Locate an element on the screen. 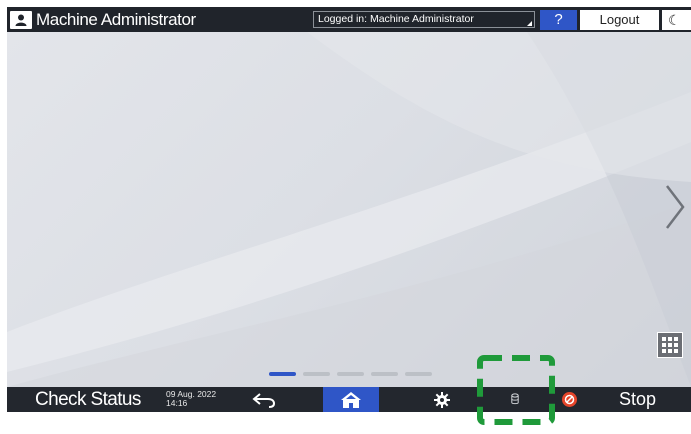  moon-icon: ☾ is located at coordinates (674, 20).